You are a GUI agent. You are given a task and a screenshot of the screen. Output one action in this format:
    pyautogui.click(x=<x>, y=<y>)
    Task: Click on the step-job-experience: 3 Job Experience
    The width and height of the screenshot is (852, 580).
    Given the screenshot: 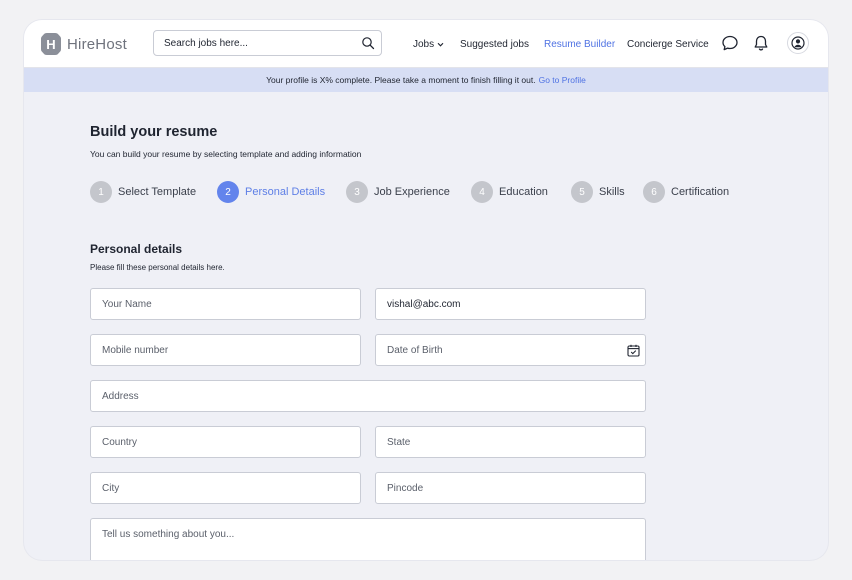 What is the action you would take?
    pyautogui.click(x=398, y=192)
    